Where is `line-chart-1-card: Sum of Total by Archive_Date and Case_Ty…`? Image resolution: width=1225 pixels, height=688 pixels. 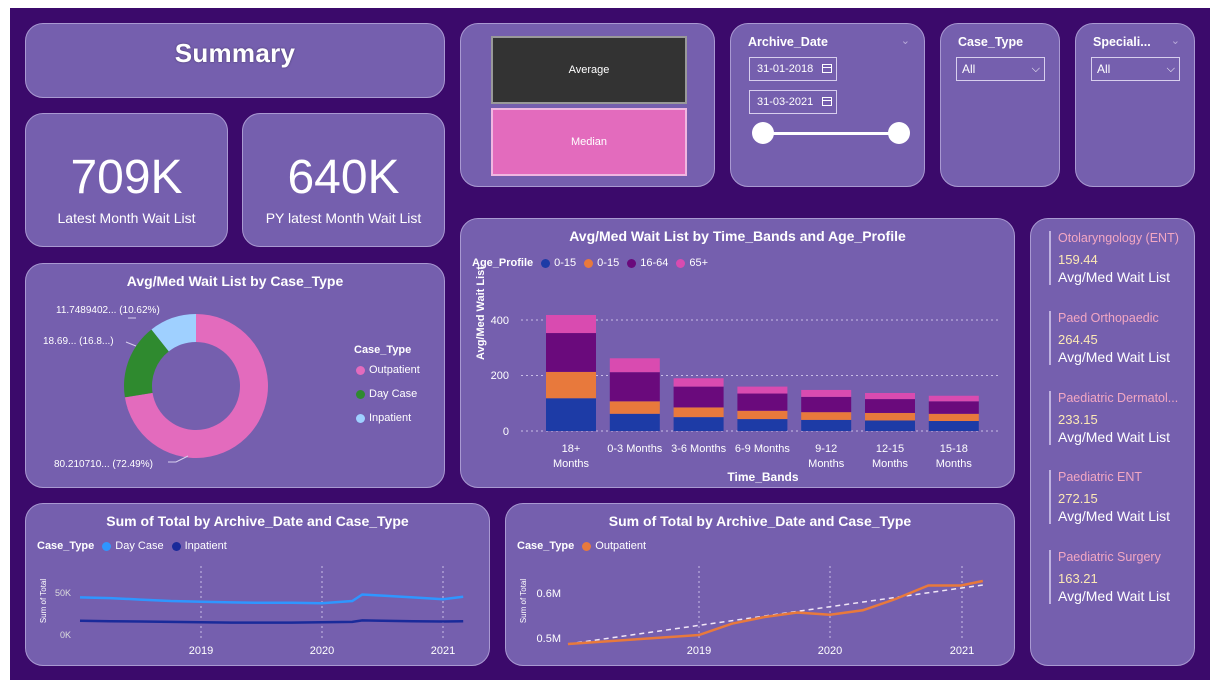 line-chart-1-card: Sum of Total by Archive_Date and Case_Ty… is located at coordinates (257, 584).